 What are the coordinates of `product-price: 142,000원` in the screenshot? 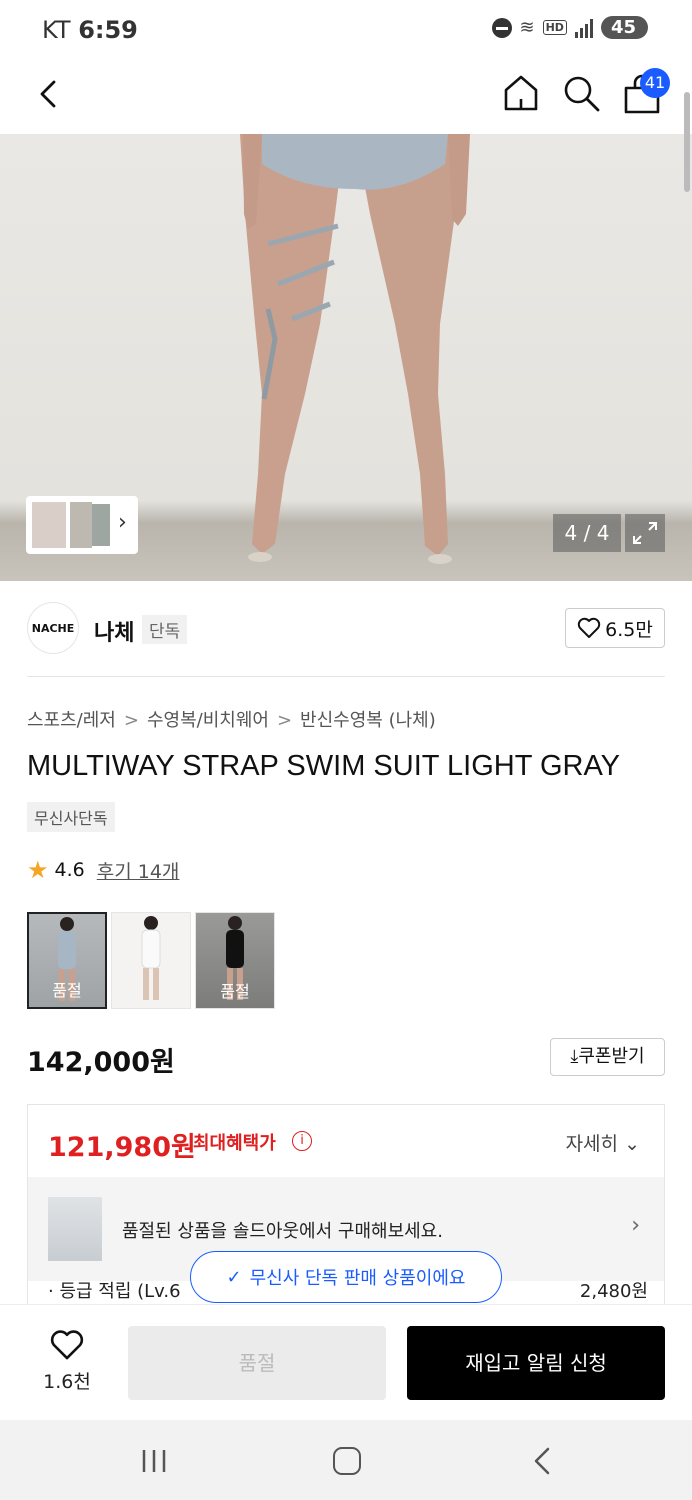 It's located at (101, 1062).